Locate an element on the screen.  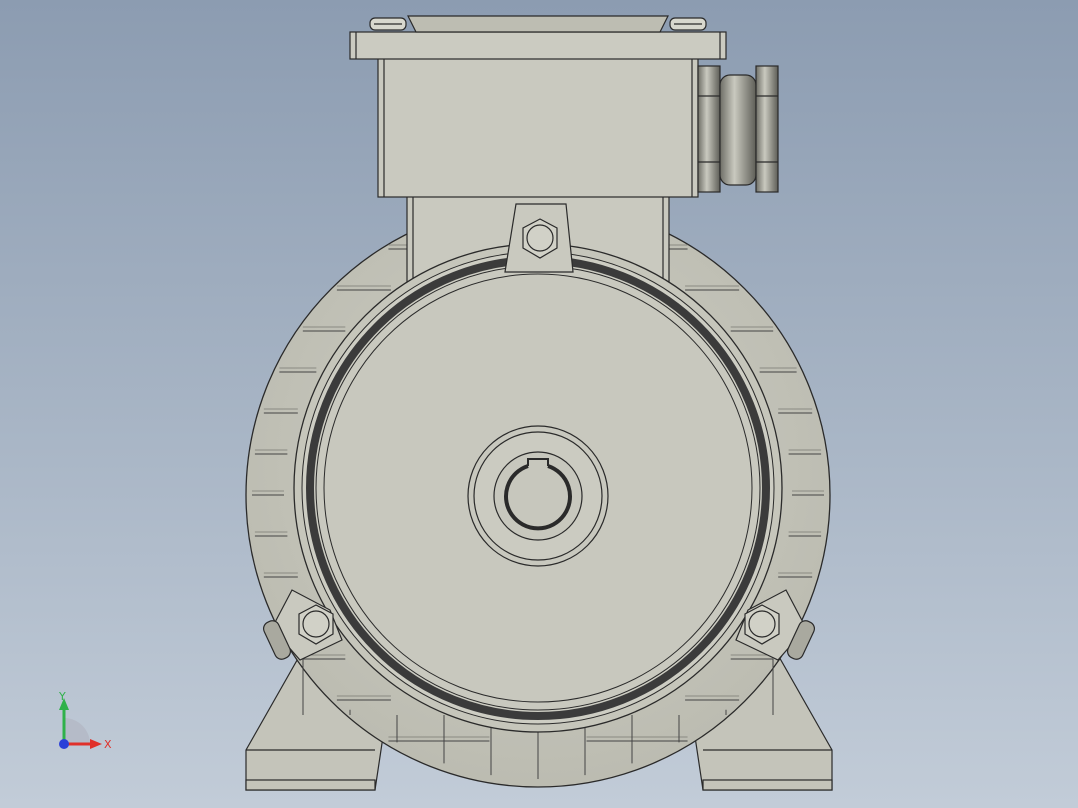
triad-y-label: Y is located at coordinates (62, 696).